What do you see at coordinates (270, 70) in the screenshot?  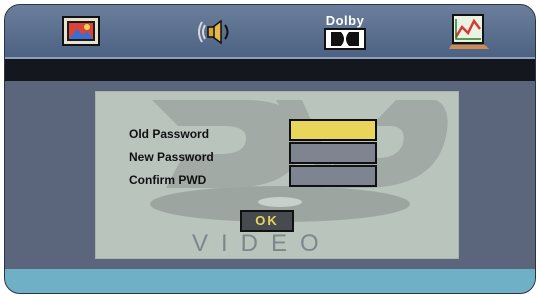 I see `page-header-bar` at bounding box center [270, 70].